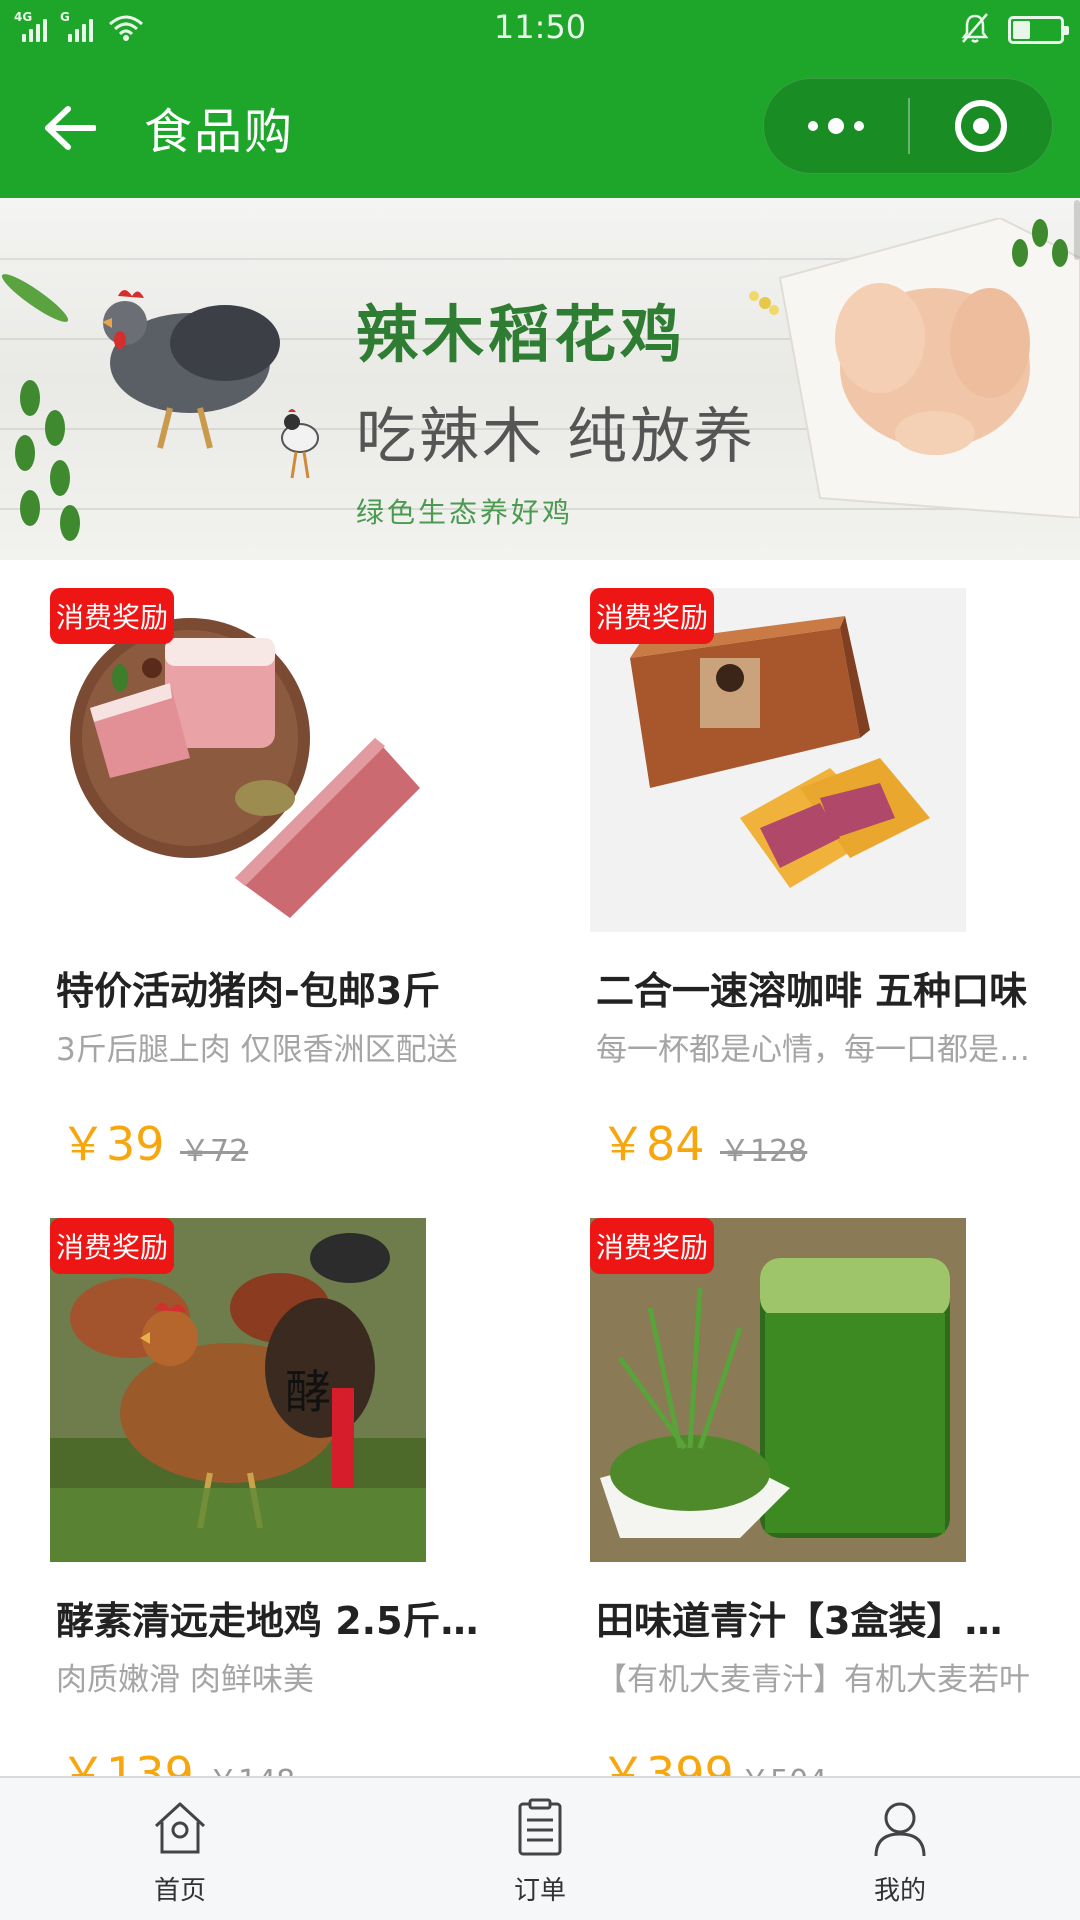 Image resolution: width=1080 pixels, height=1920 pixels. I want to click on tab-mine: 我的, so click(900, 1849).